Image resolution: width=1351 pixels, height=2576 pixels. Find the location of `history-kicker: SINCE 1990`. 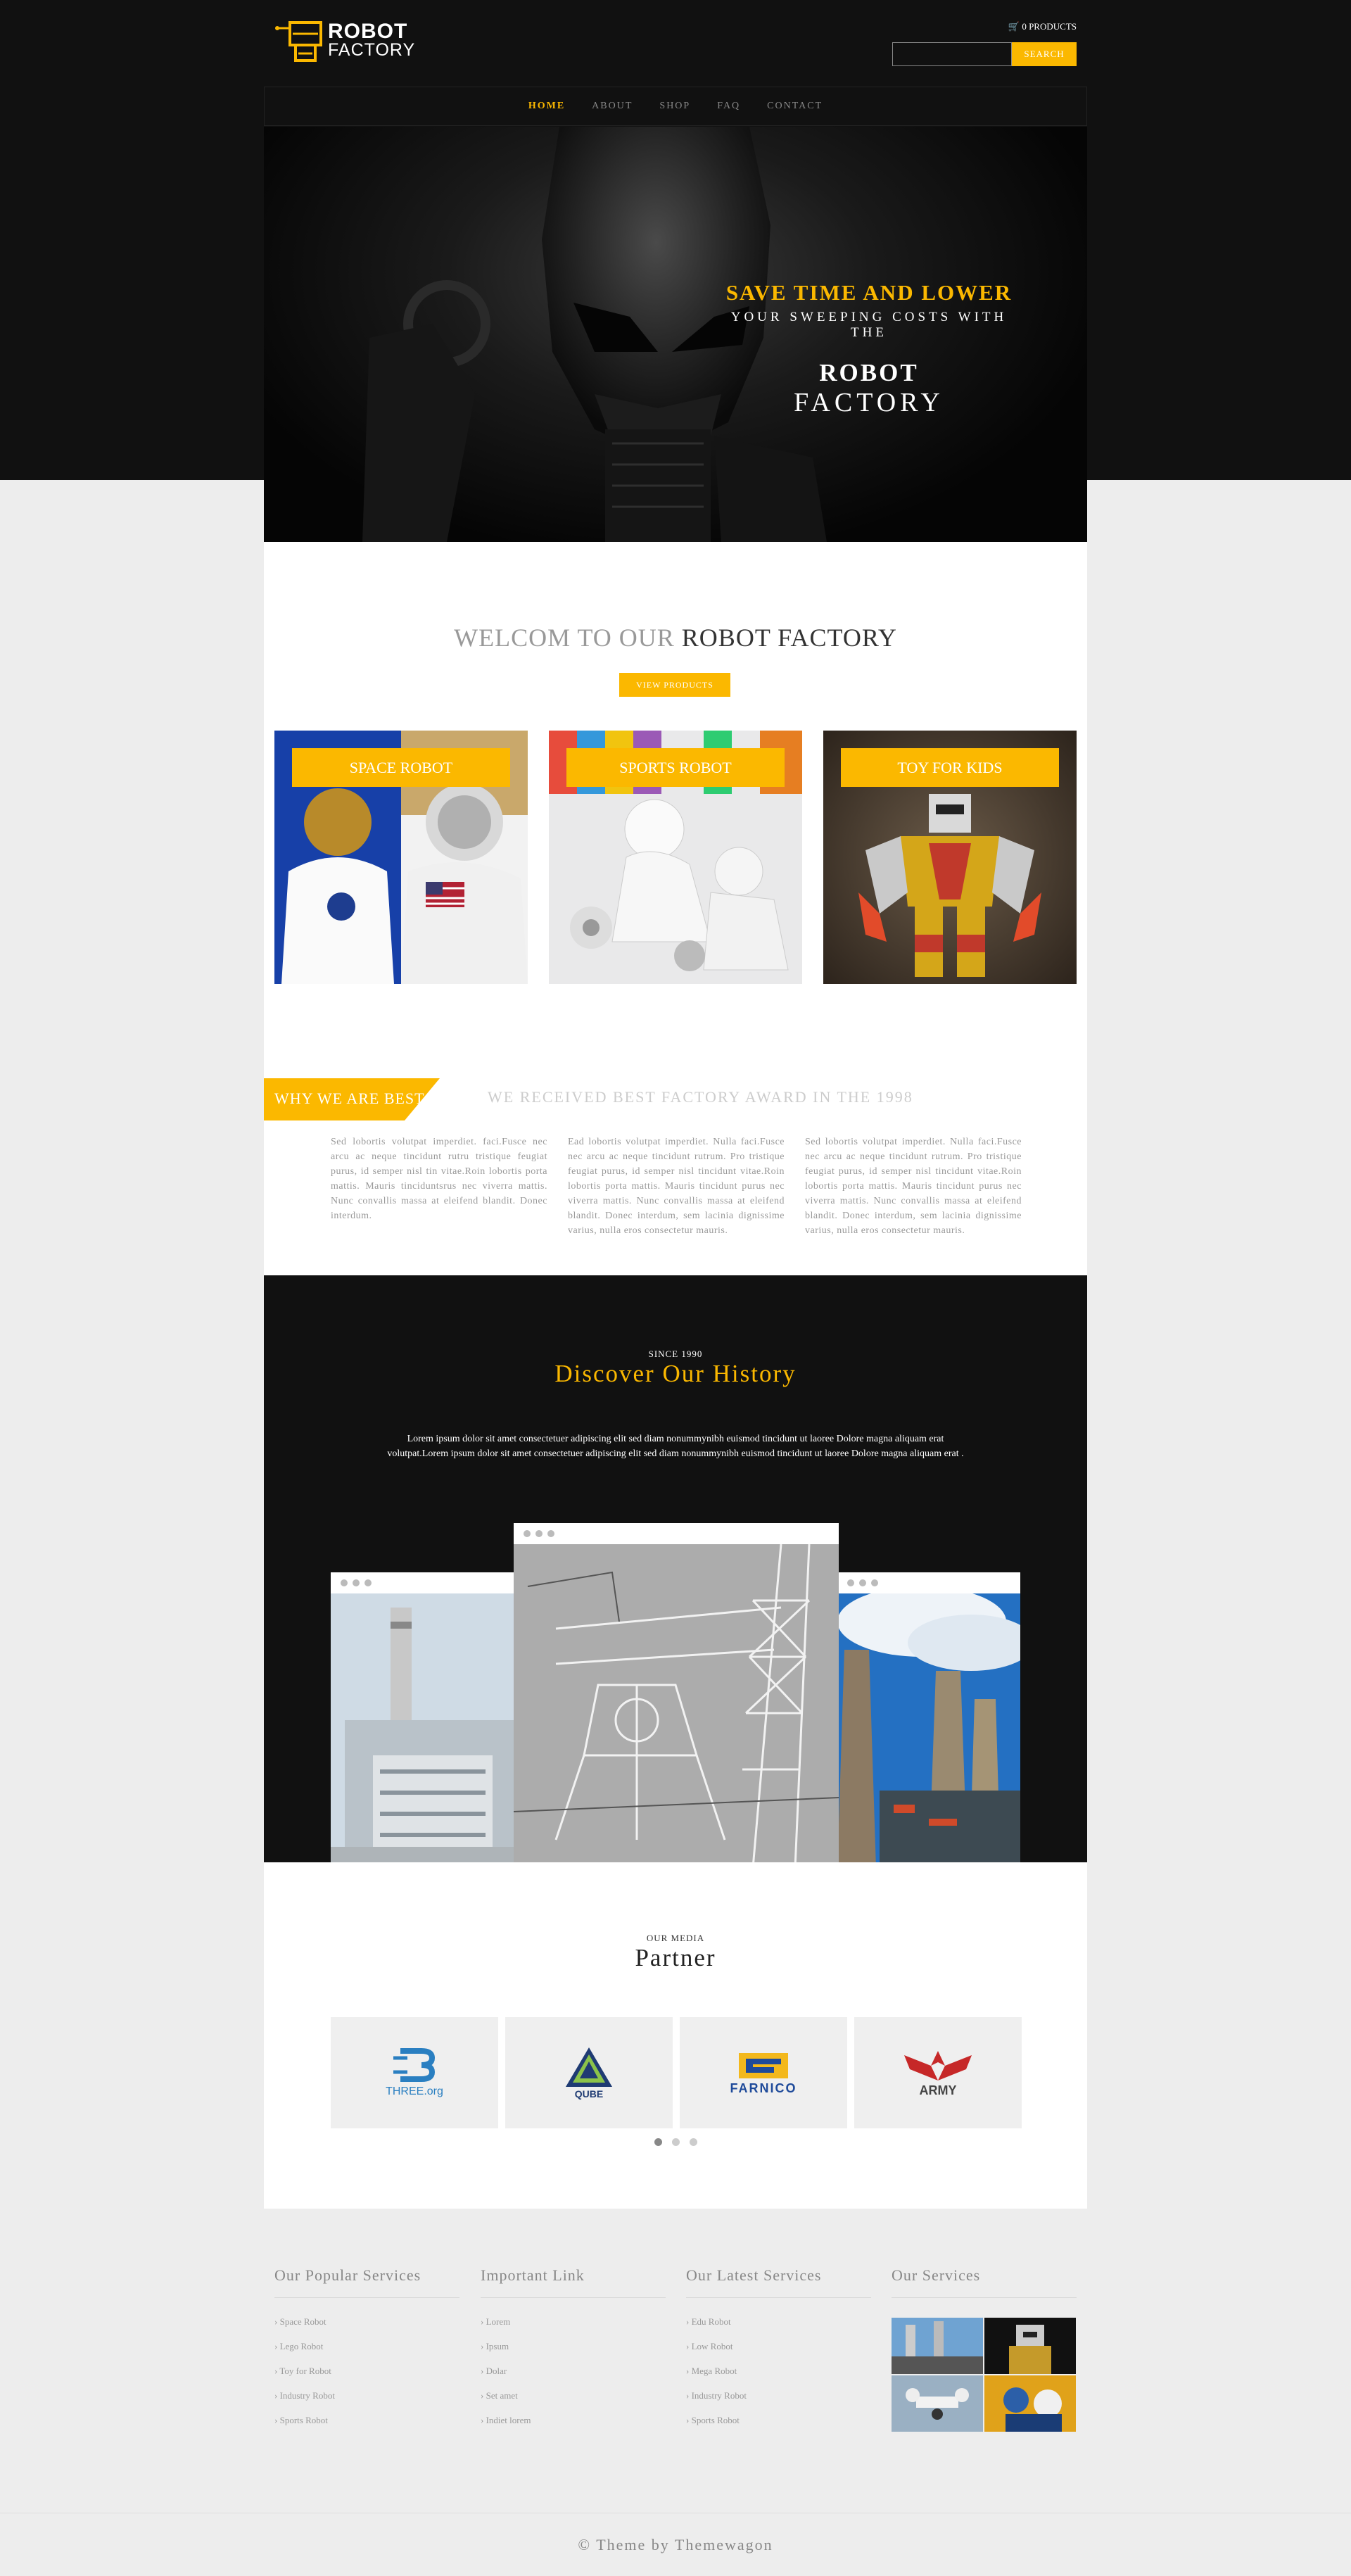

history-kicker: SINCE 1990 is located at coordinates (675, 1354).